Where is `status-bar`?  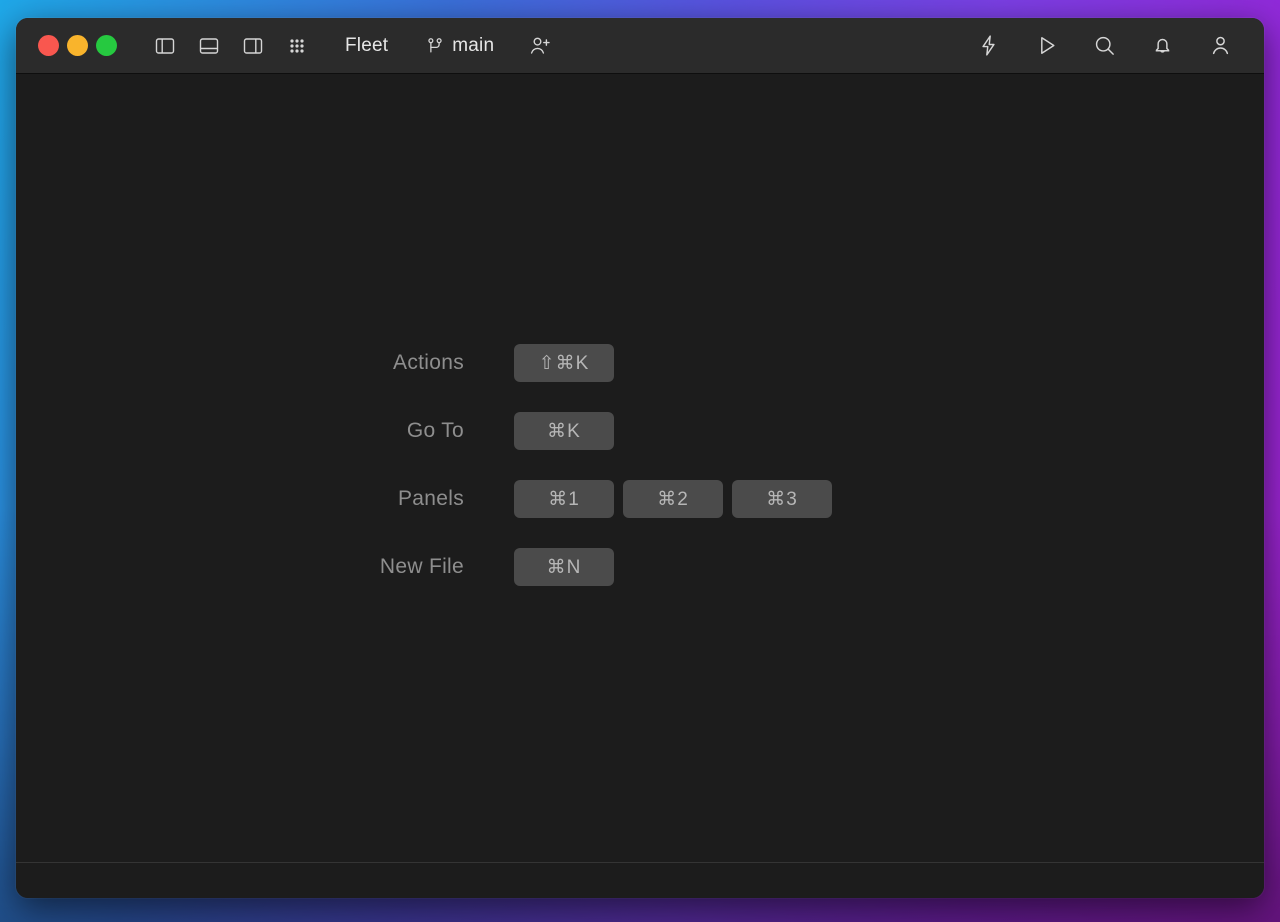
status-bar is located at coordinates (640, 880).